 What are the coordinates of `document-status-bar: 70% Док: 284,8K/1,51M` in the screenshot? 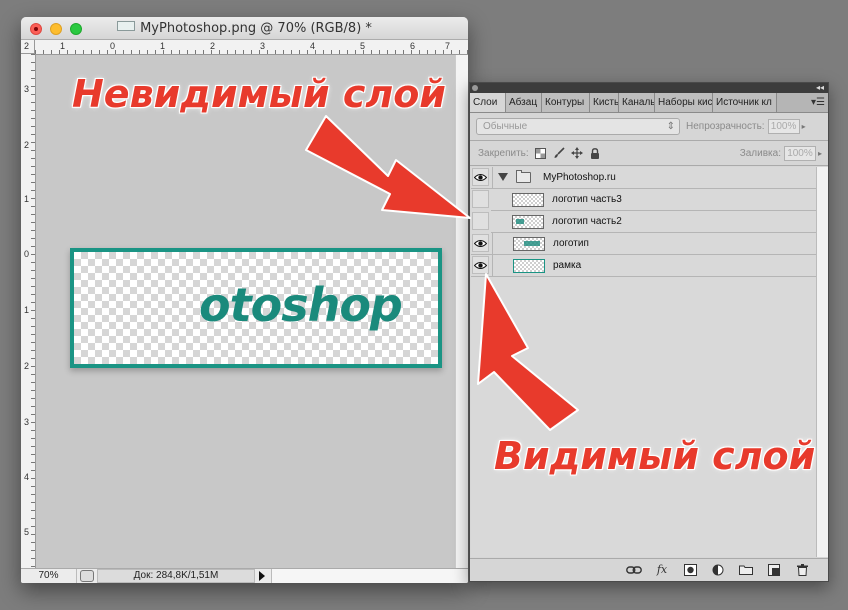 It's located at (244, 575).